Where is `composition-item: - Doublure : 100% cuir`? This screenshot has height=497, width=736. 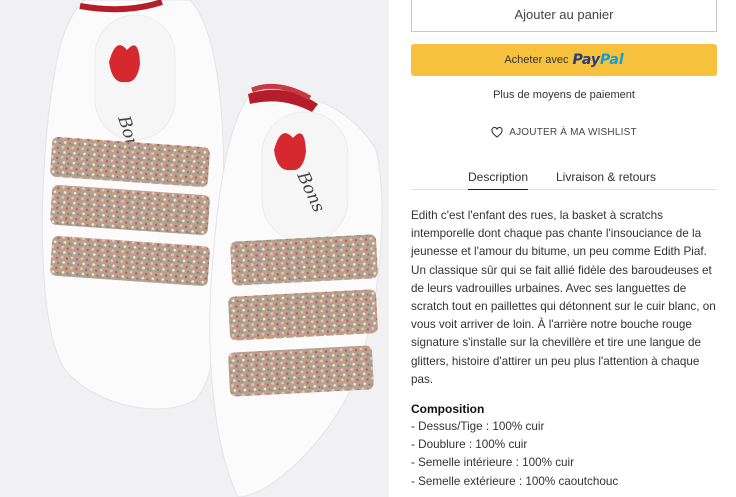 composition-item: - Doublure : 100% cuir is located at coordinates (469, 445).